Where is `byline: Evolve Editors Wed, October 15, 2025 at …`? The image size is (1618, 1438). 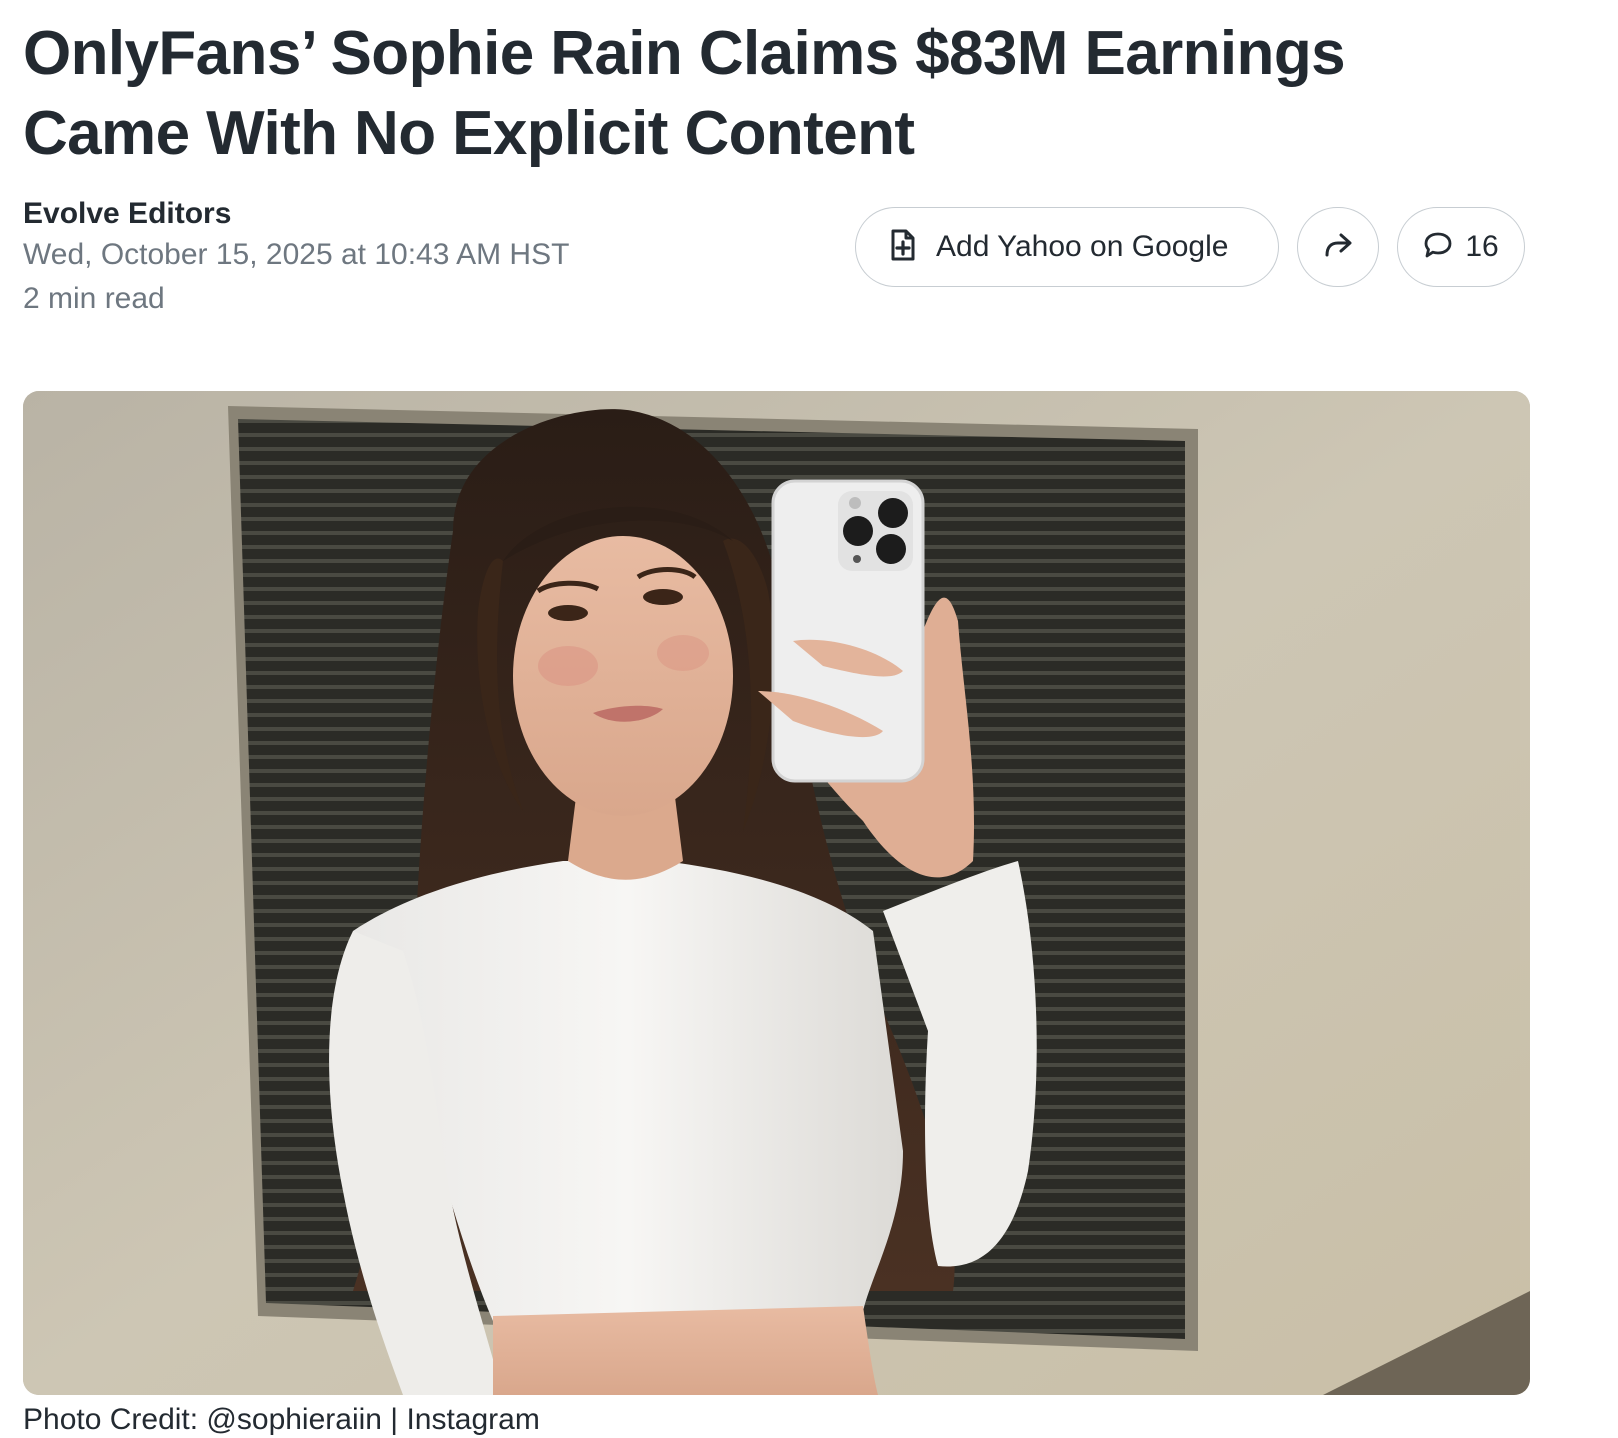 byline: Evolve Editors Wed, October 15, 2025 at … is located at coordinates (296, 258).